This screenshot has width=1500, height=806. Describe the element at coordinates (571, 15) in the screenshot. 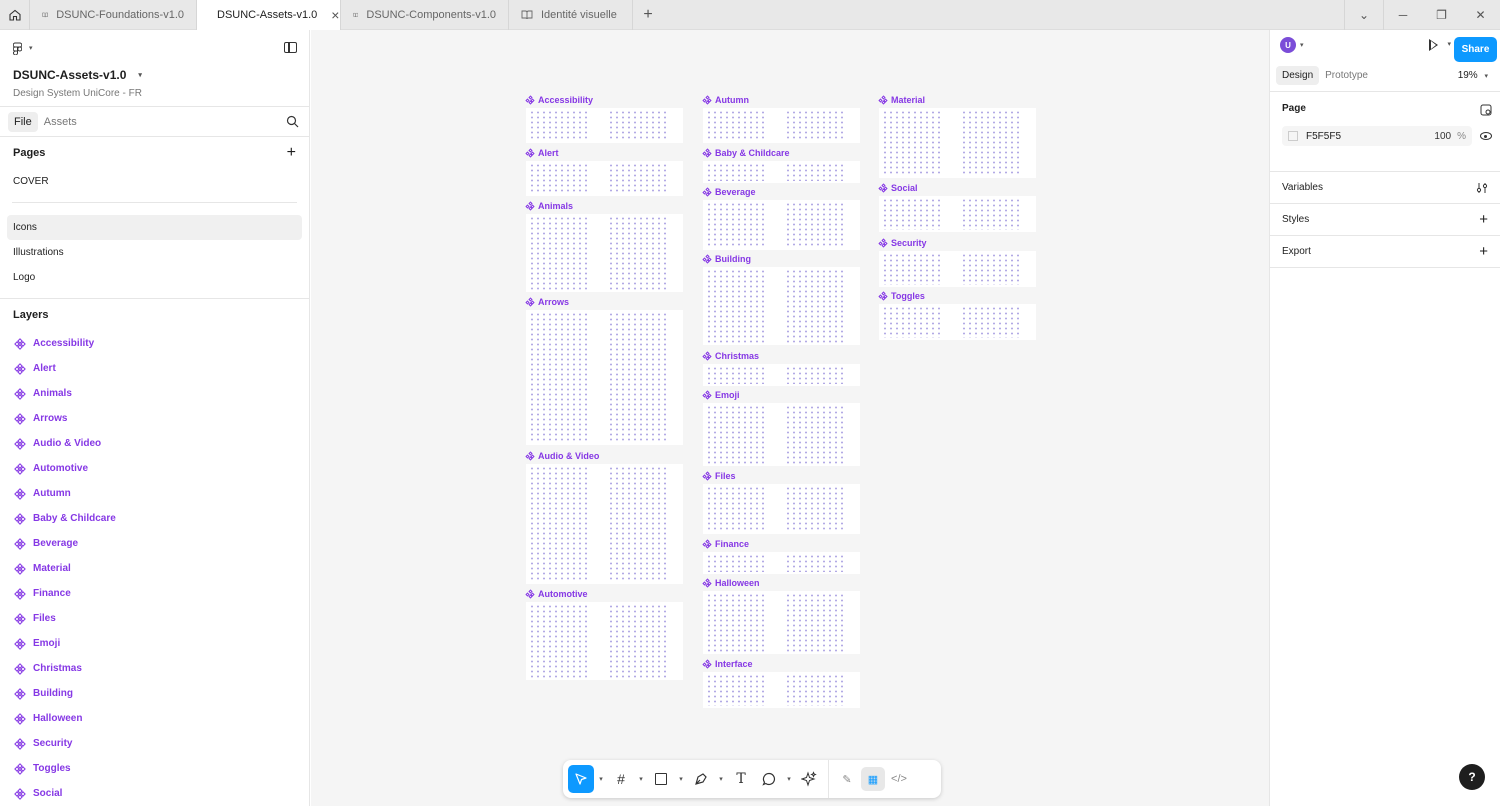

I see `tab-file-3: Identité visuelle` at that location.